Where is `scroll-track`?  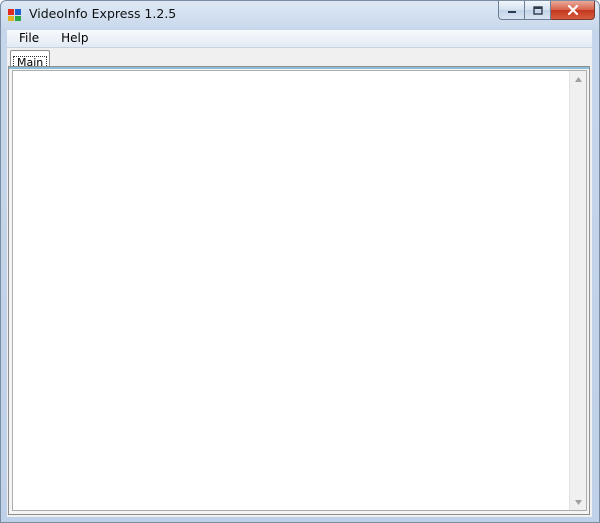
scroll-track is located at coordinates (578, 290).